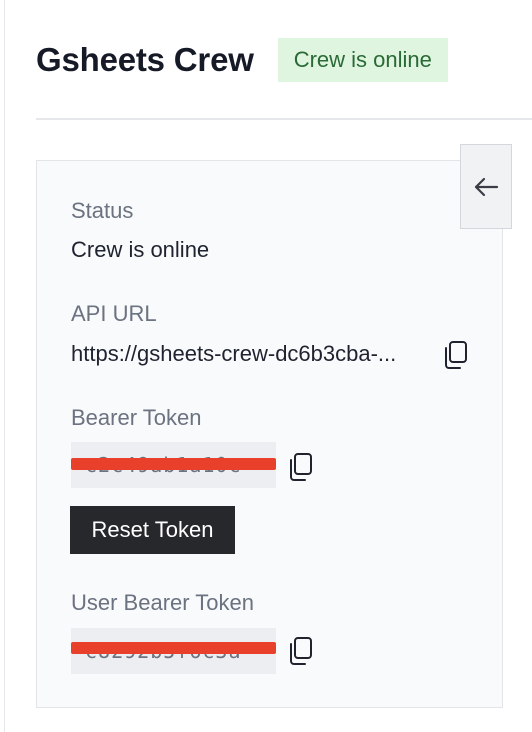 Image resolution: width=532 pixels, height=732 pixels. I want to click on copy-user-bearer-token-button, so click(300, 651).